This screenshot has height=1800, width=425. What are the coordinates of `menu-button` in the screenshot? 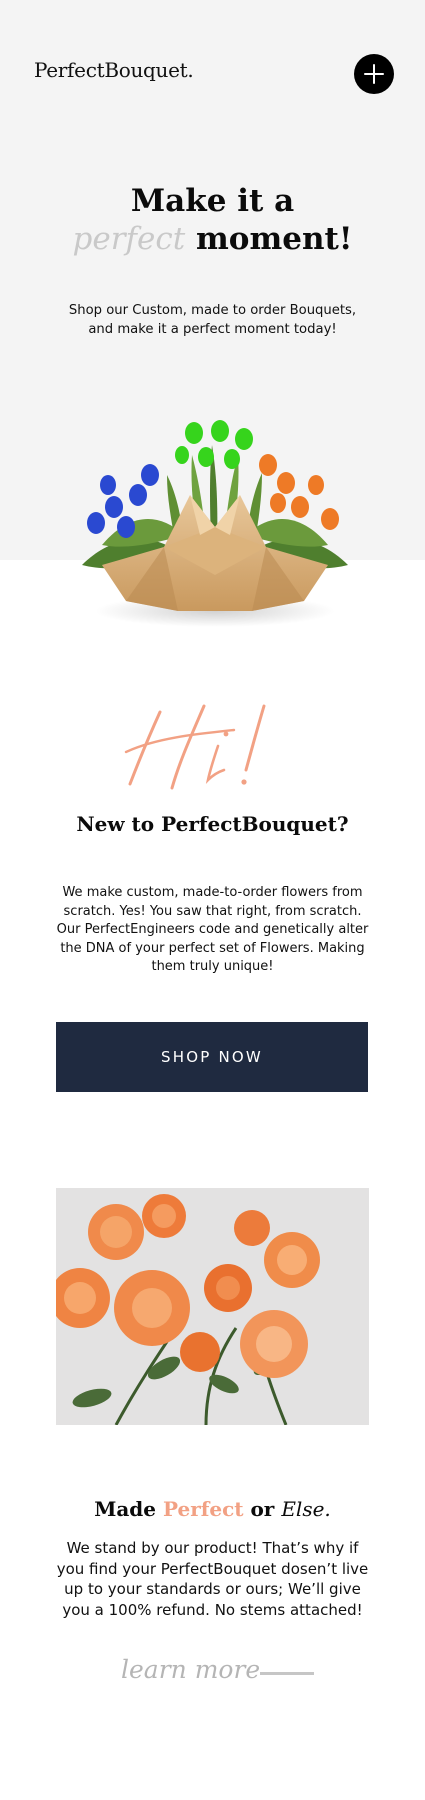 It's located at (374, 74).